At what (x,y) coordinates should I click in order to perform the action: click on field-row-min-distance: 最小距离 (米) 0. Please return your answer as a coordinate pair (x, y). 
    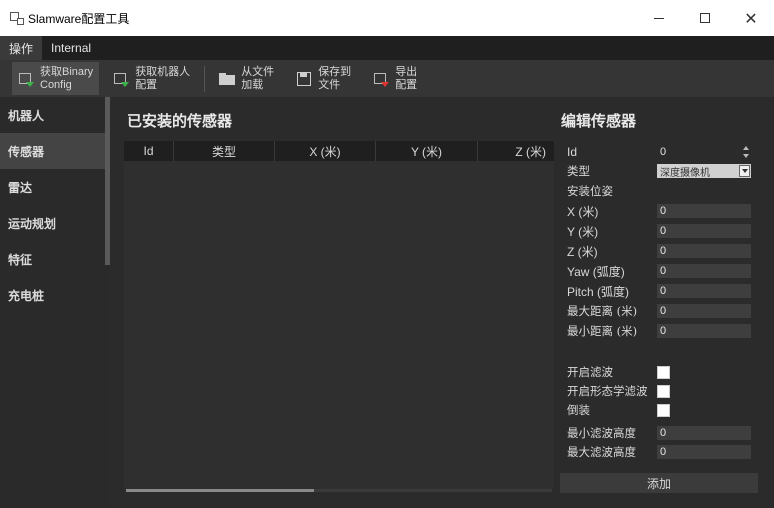
    Looking at the image, I should click on (659, 331).